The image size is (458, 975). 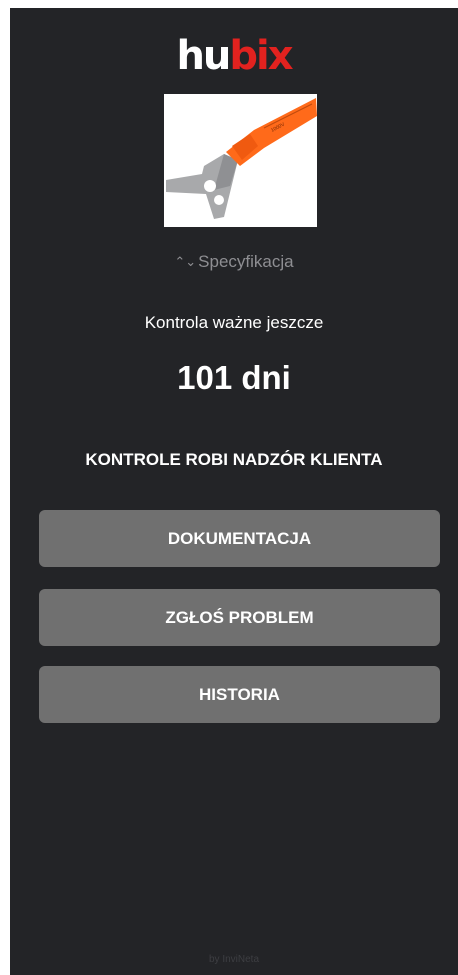 I want to click on inspection-notice: KONTROLE ROBI NADZÓR KLIENTA, so click(x=234, y=459).